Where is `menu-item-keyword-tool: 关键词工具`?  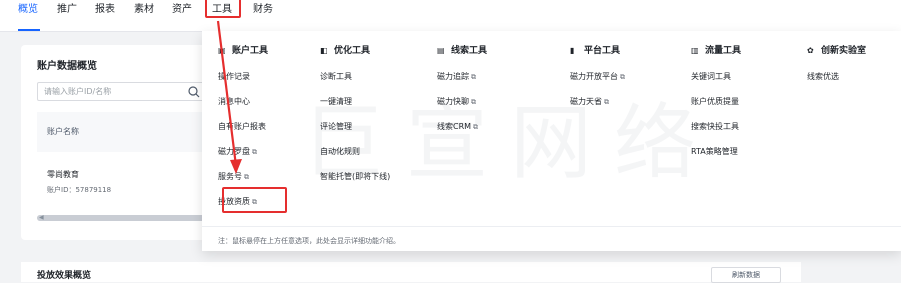 menu-item-keyword-tool: 关键词工具 is located at coordinates (716, 83).